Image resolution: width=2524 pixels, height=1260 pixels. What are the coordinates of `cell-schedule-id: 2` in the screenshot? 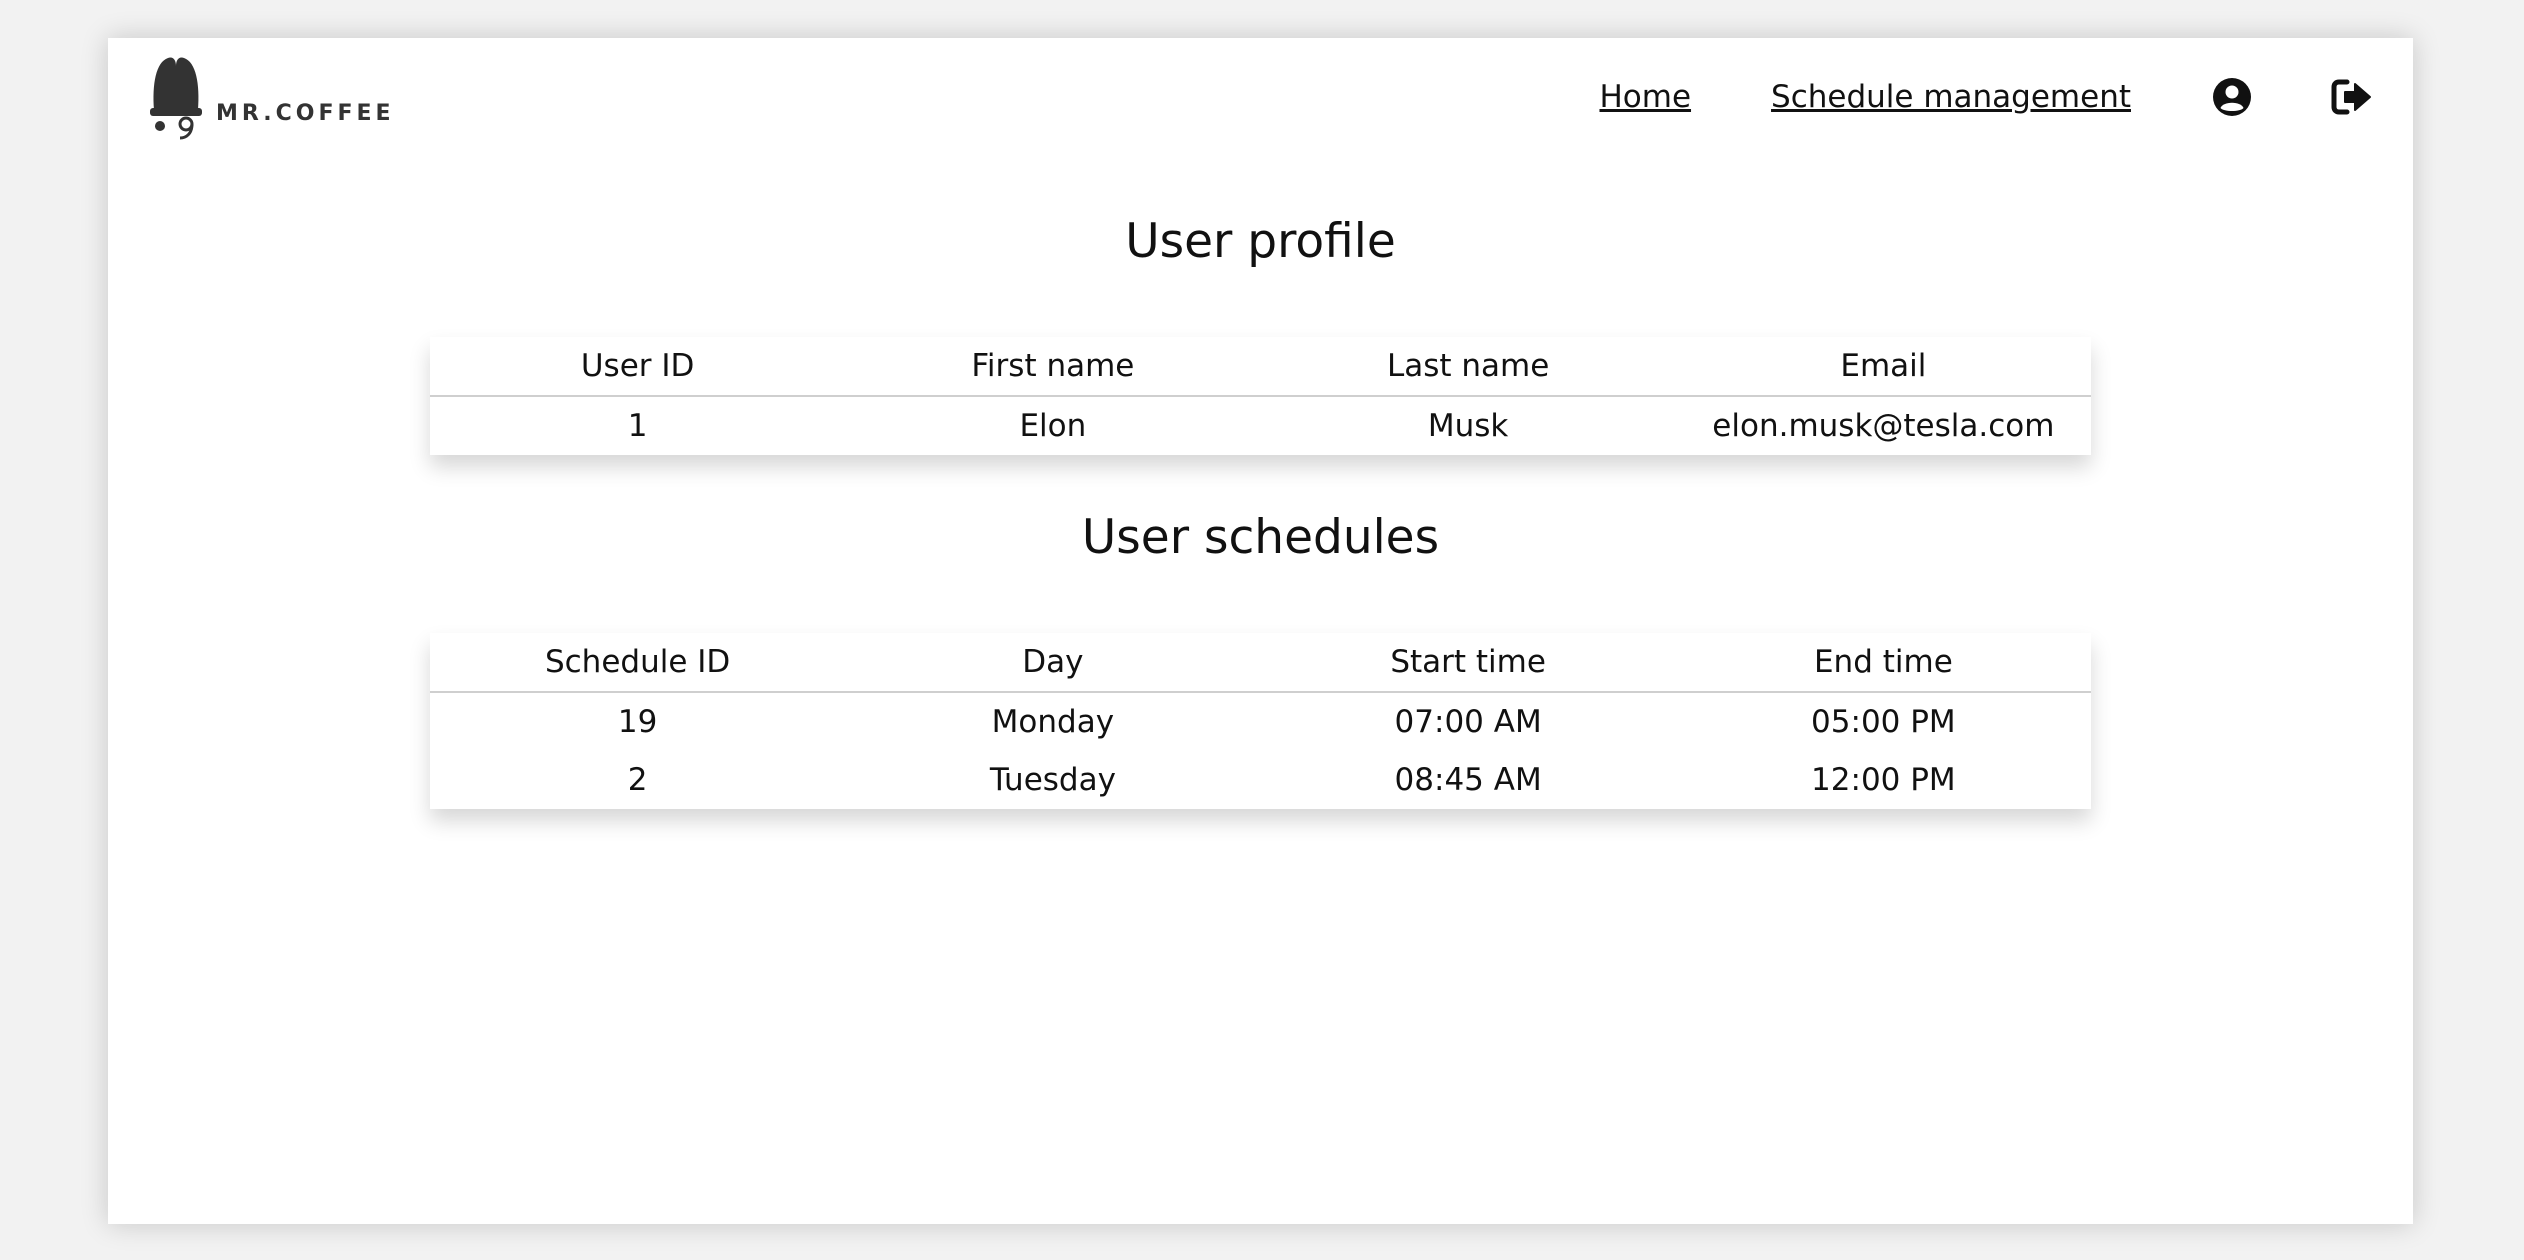 It's located at (637, 780).